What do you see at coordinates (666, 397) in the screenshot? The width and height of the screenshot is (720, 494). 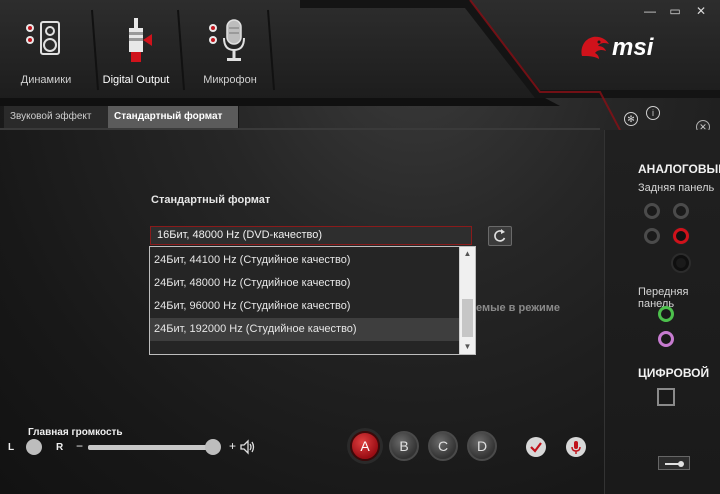 I see `digital-port-icon` at bounding box center [666, 397].